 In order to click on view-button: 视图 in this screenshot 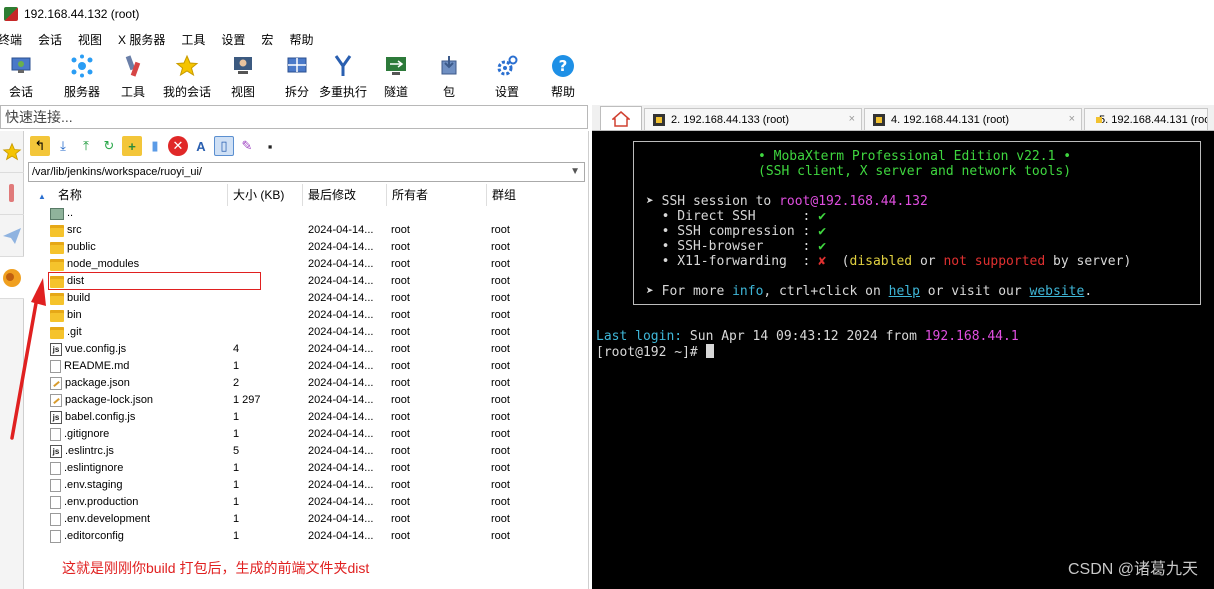, I will do `click(243, 75)`.